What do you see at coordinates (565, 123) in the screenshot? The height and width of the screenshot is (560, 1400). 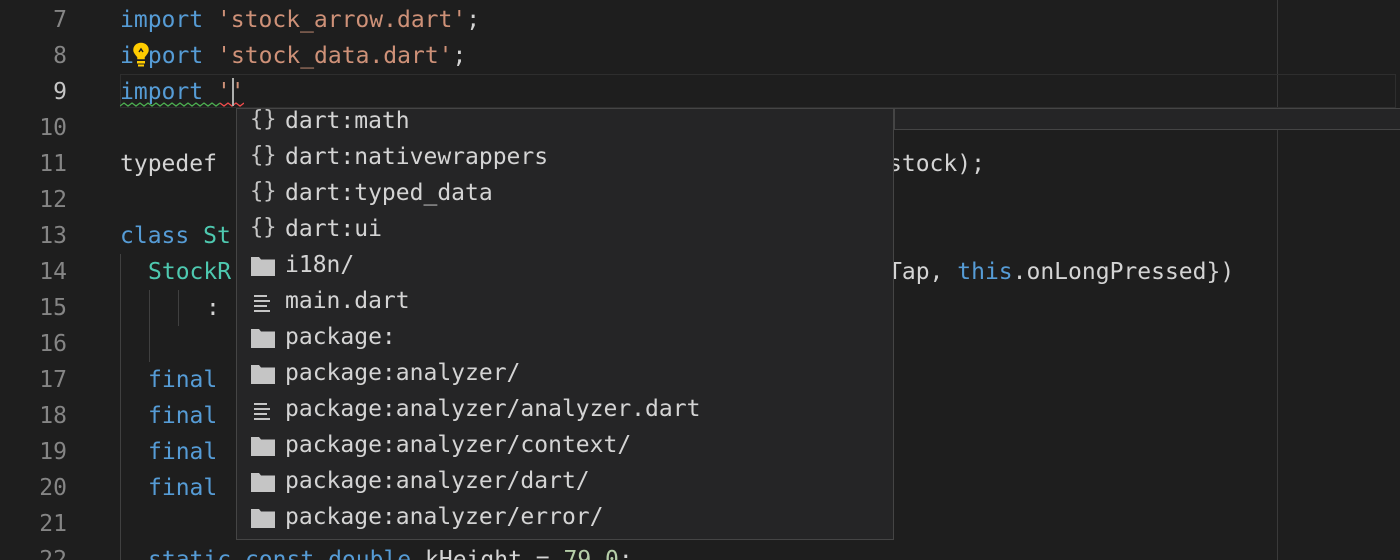 I see `suggestion-item: {} dart:math` at bounding box center [565, 123].